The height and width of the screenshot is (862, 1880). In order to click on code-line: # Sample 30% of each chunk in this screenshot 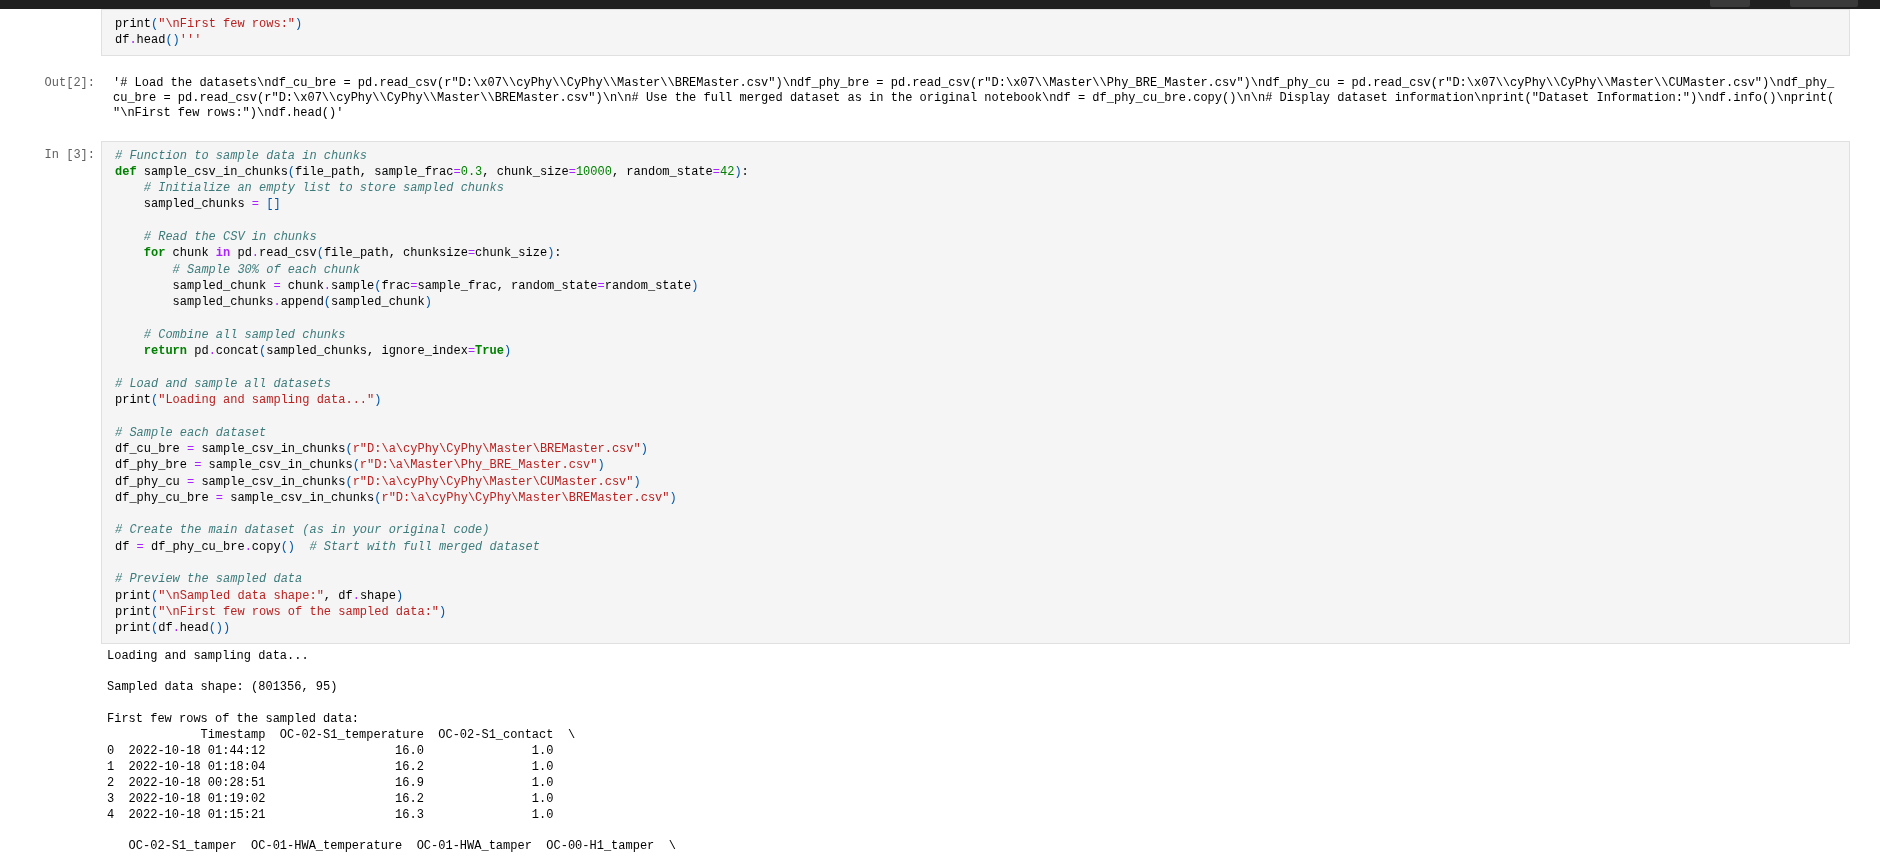, I will do `click(266, 269)`.